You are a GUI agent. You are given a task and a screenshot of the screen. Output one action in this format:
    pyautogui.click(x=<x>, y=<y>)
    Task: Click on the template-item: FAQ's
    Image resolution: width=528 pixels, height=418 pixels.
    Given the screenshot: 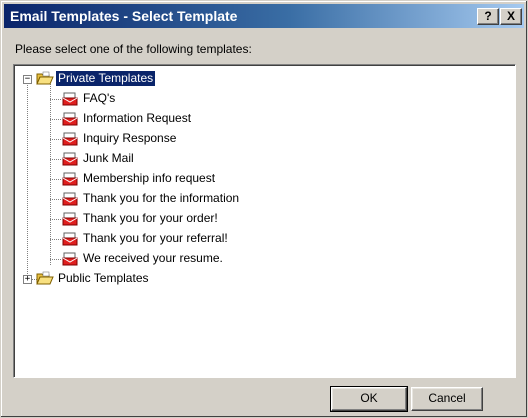 What is the action you would take?
    pyautogui.click(x=180, y=99)
    